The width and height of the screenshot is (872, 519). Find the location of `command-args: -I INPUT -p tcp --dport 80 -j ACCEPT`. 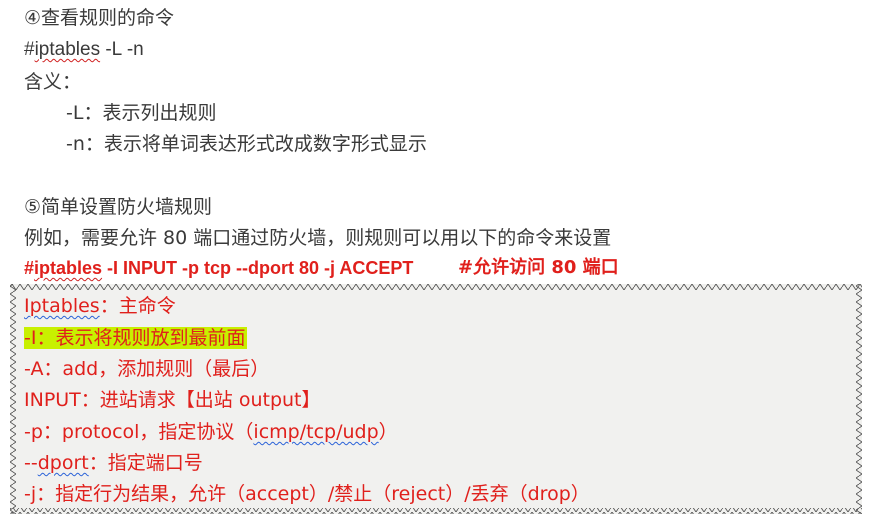

command-args: -I INPUT -p tcp --dport 80 -j ACCEPT is located at coordinates (258, 268).